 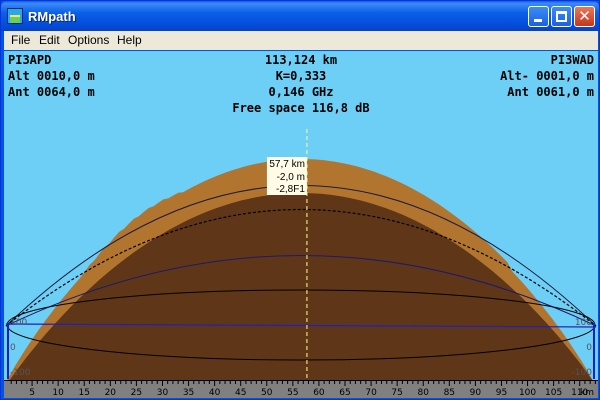 What do you see at coordinates (538, 20) in the screenshot?
I see `minimize-icon` at bounding box center [538, 20].